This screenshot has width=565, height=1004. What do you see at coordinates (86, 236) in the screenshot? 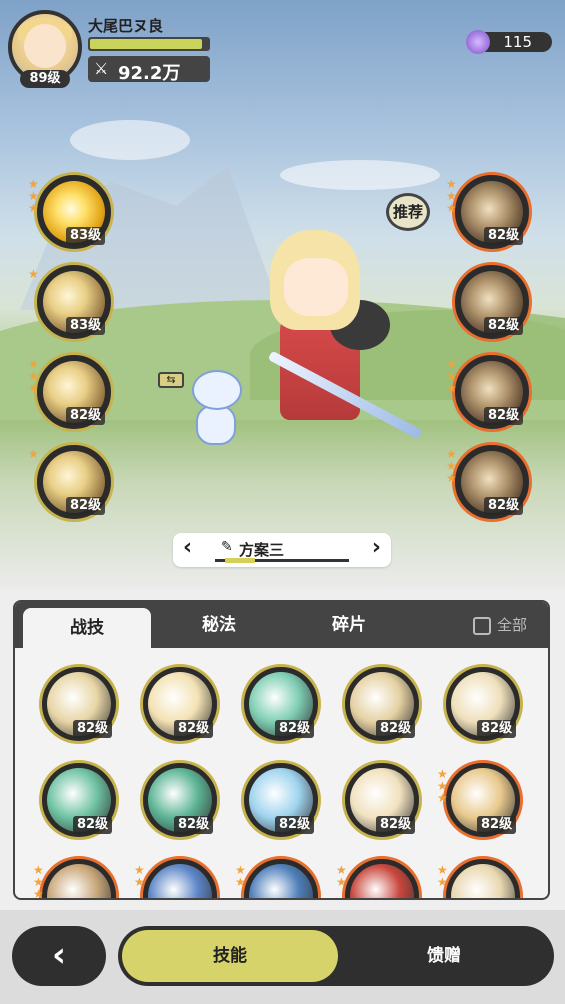
I see `skill-level: 83级` at bounding box center [86, 236].